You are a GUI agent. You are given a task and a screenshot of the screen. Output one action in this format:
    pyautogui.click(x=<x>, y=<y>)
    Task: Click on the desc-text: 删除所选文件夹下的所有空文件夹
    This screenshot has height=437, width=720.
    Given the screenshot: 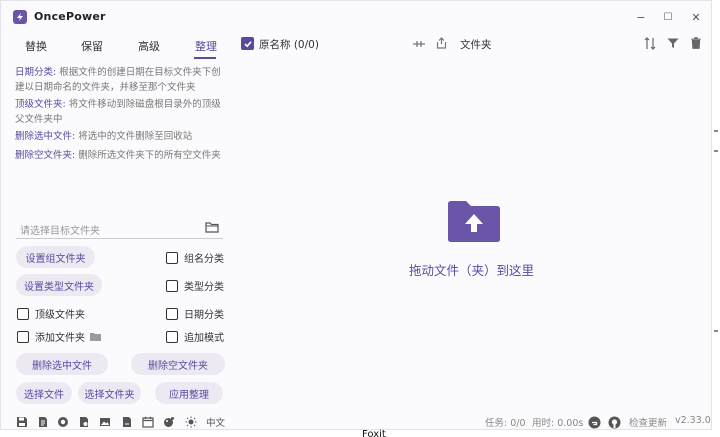 What is the action you would take?
    pyautogui.click(x=148, y=155)
    